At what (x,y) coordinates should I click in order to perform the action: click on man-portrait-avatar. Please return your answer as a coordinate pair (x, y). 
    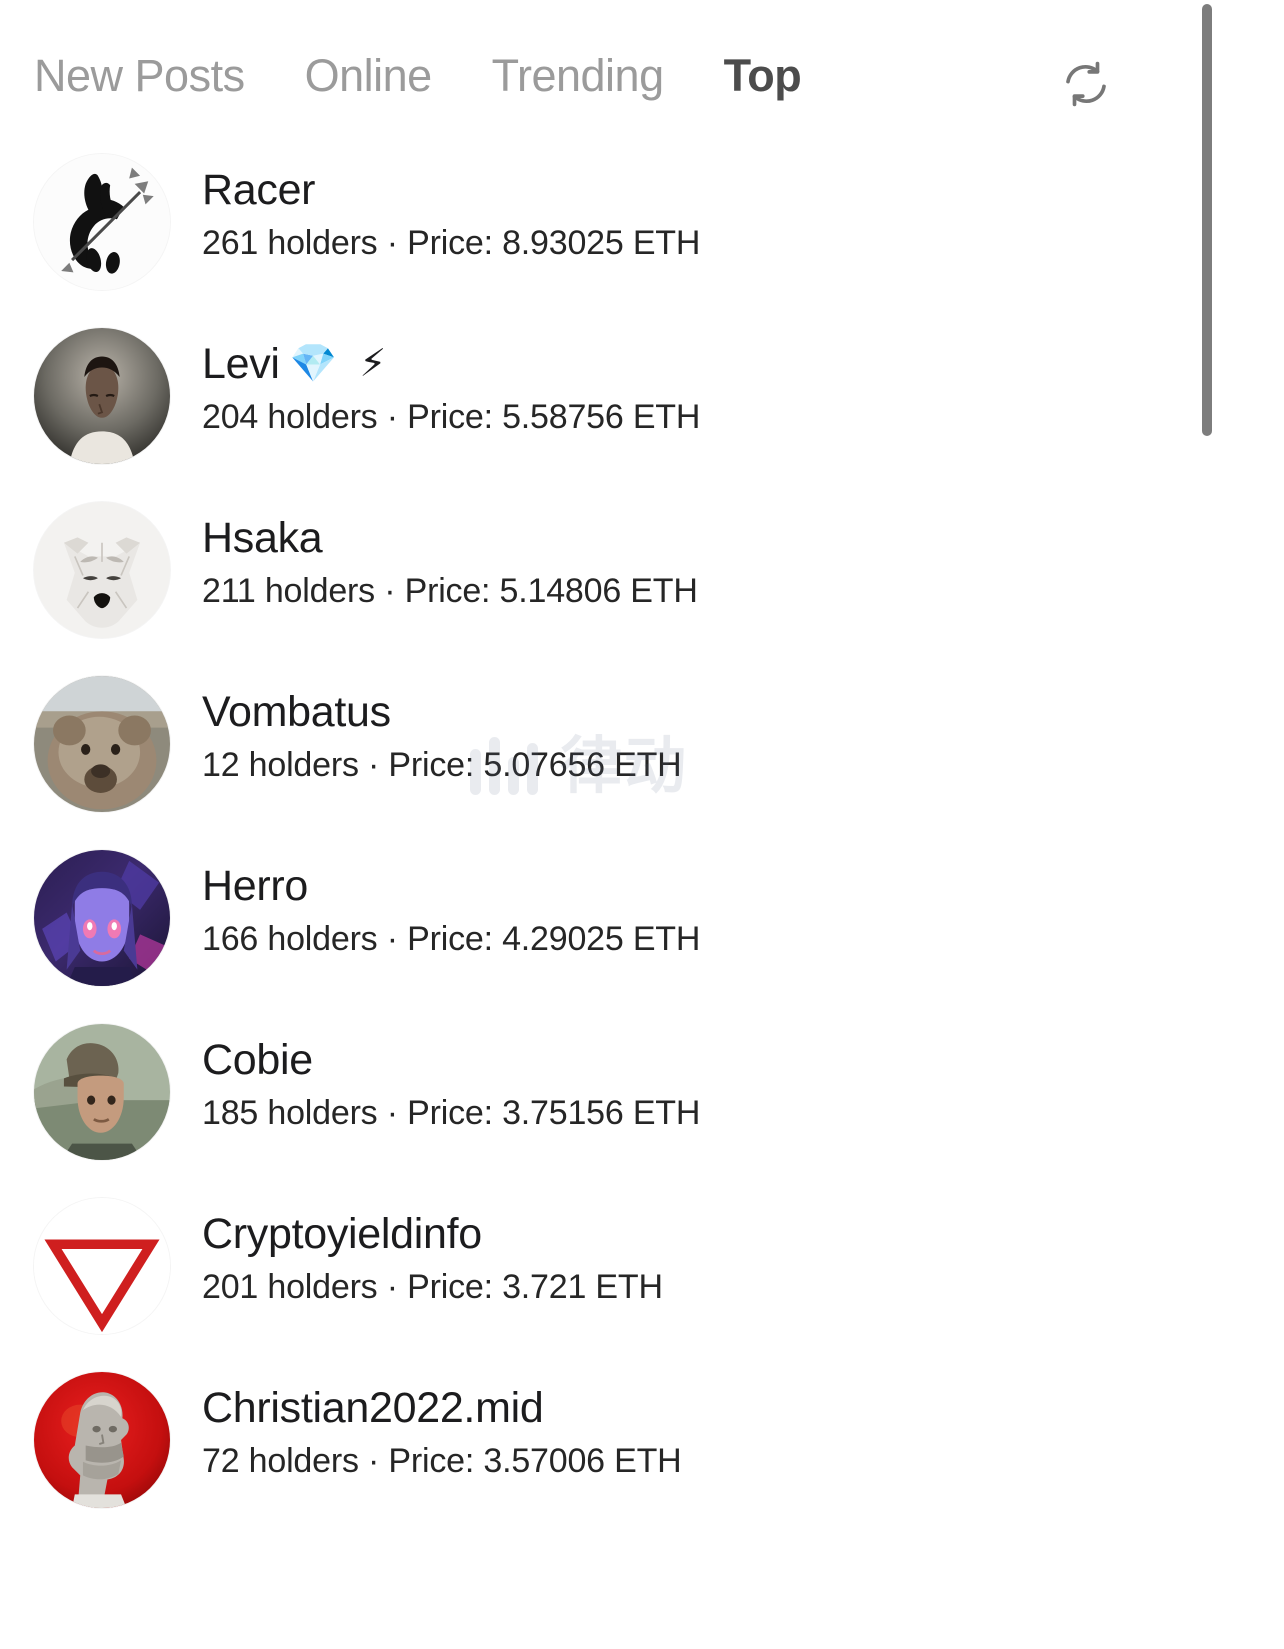
    Looking at the image, I should click on (102, 396).